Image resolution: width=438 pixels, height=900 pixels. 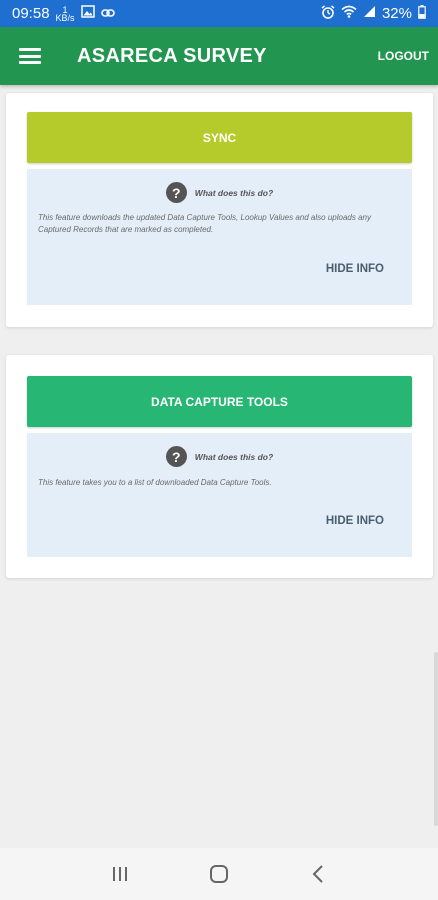 What do you see at coordinates (328, 13) in the screenshot?
I see `alarm-icon` at bounding box center [328, 13].